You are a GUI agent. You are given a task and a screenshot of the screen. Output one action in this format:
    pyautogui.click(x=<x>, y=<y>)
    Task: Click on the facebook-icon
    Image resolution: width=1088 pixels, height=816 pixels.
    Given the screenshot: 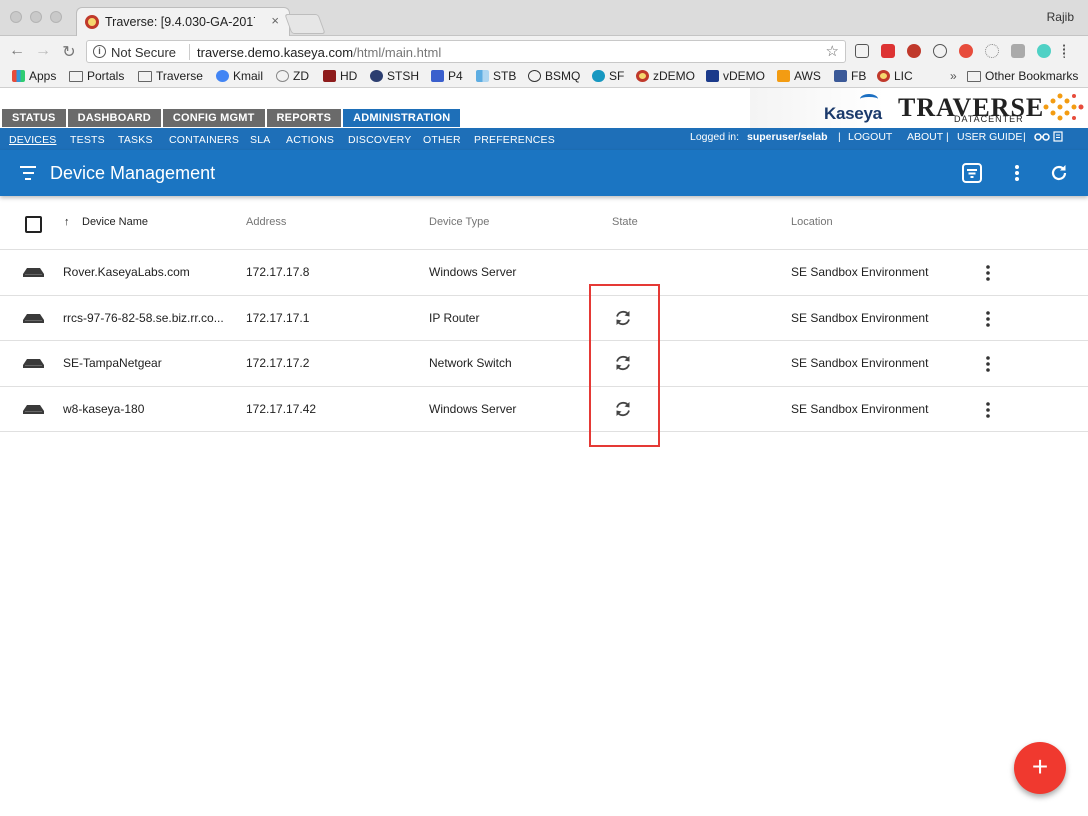 What is the action you would take?
    pyautogui.click(x=840, y=76)
    